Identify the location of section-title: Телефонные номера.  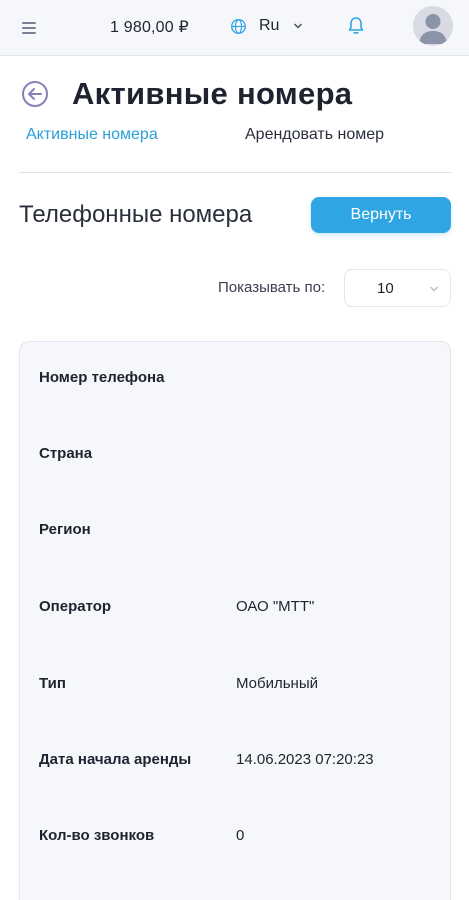
(136, 214).